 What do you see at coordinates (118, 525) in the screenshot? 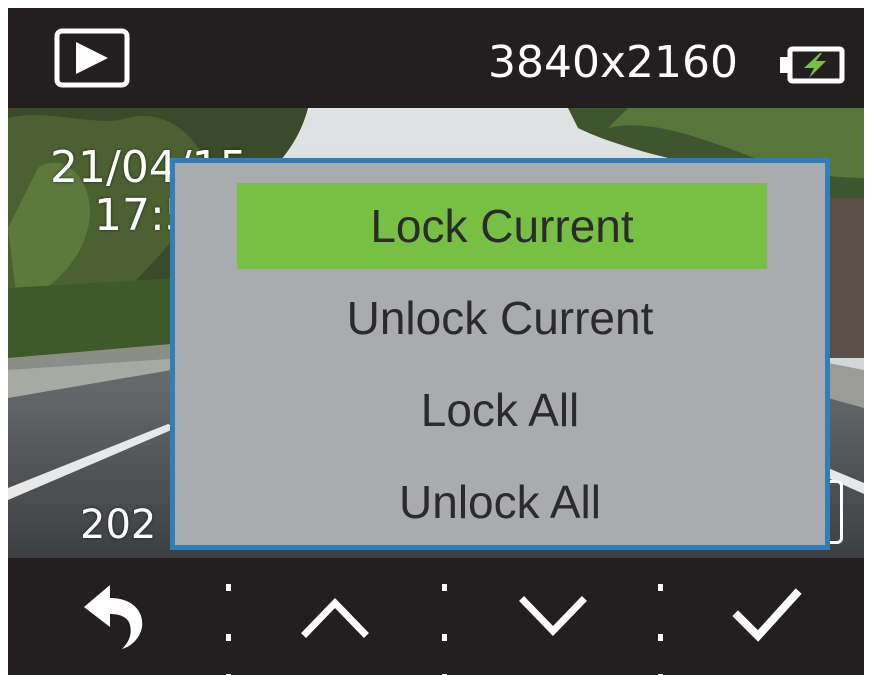
I see `timestamp-overlay: 202` at bounding box center [118, 525].